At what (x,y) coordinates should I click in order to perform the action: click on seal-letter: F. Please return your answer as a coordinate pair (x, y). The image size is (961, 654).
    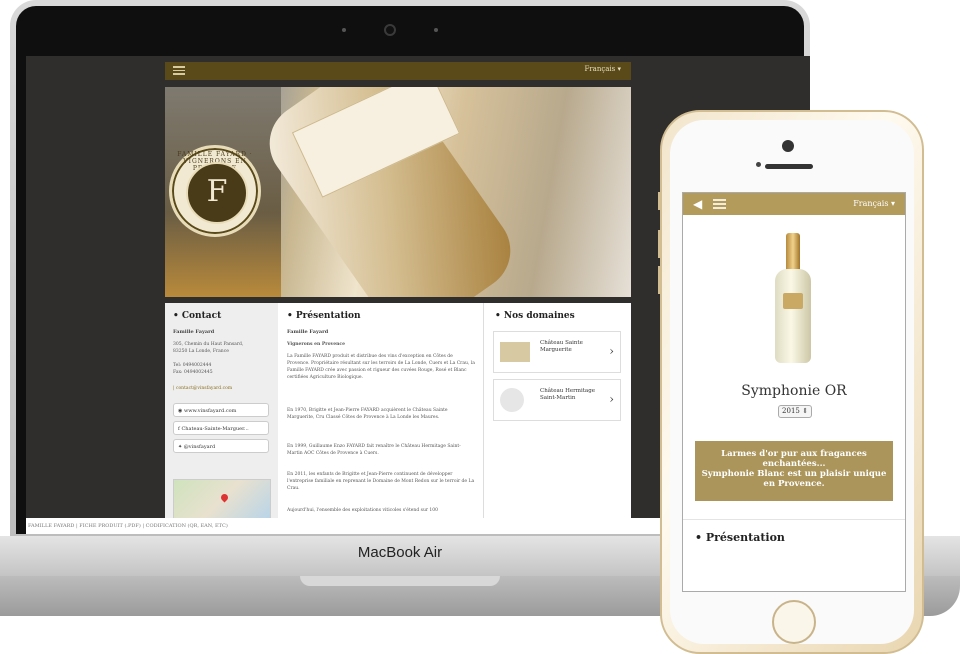
    Looking at the image, I should click on (217, 191).